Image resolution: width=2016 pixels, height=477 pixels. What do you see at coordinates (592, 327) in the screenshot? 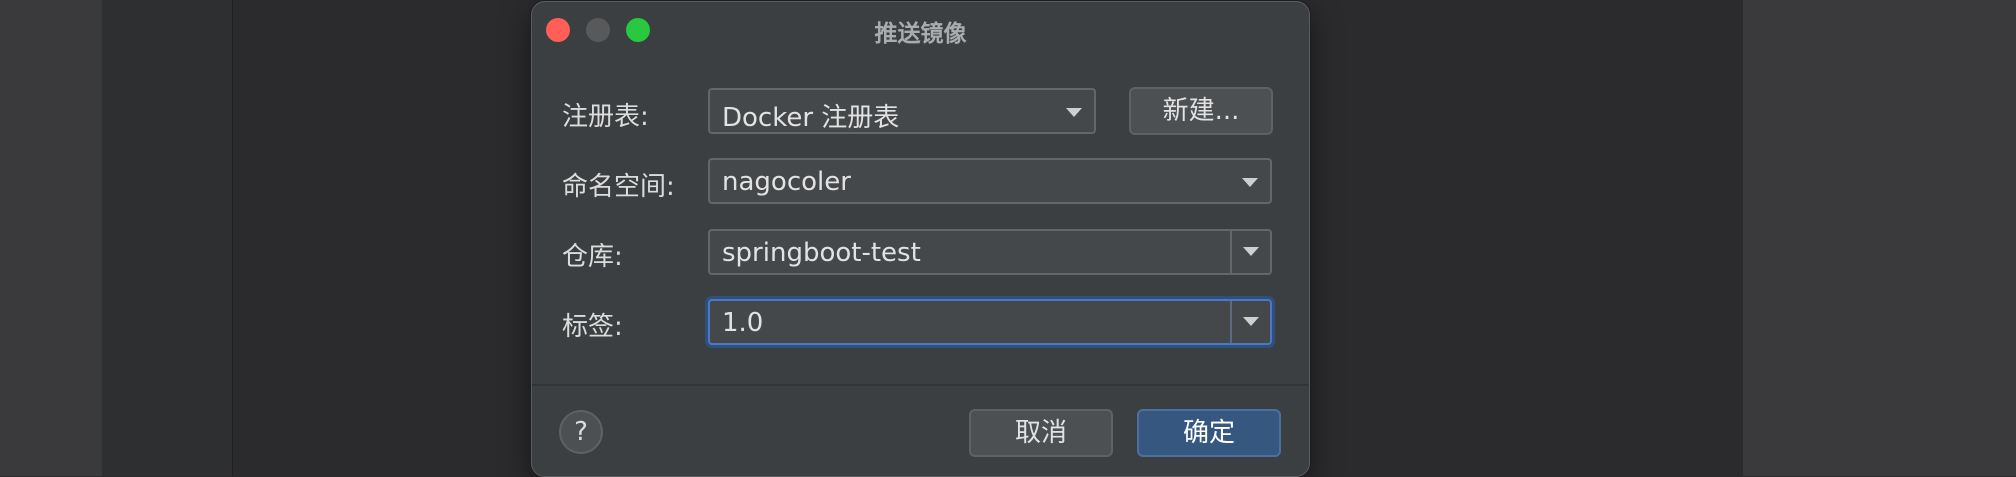
I see `tag-label: 标签:` at bounding box center [592, 327].